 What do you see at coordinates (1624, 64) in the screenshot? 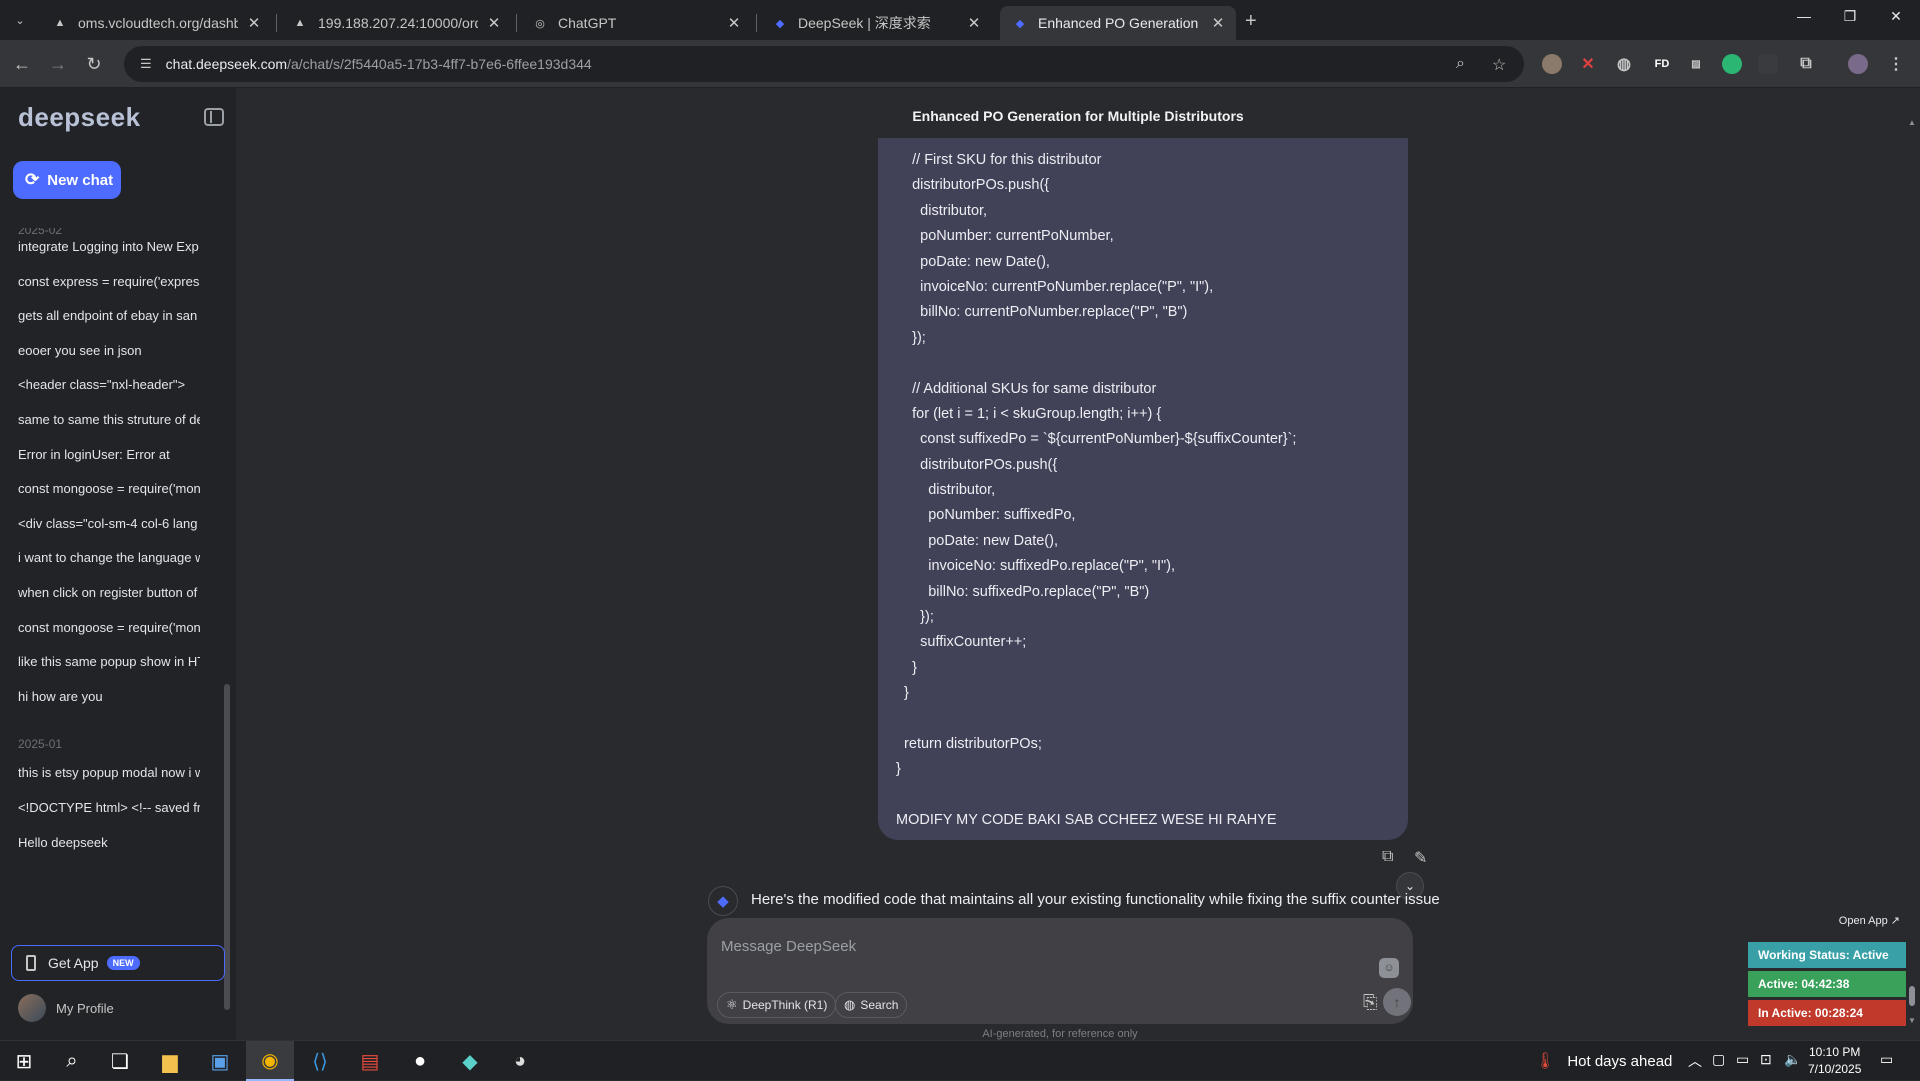
I see `extension-globe-icon: ◍` at bounding box center [1624, 64].